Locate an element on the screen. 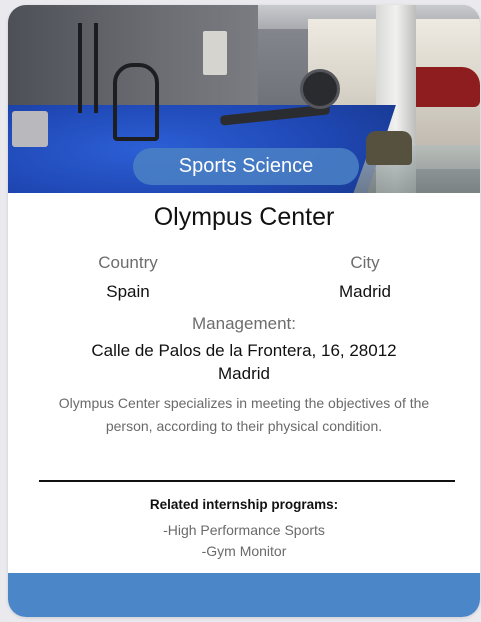 The height and width of the screenshot is (622, 481). photo-wheel is located at coordinates (320, 89).